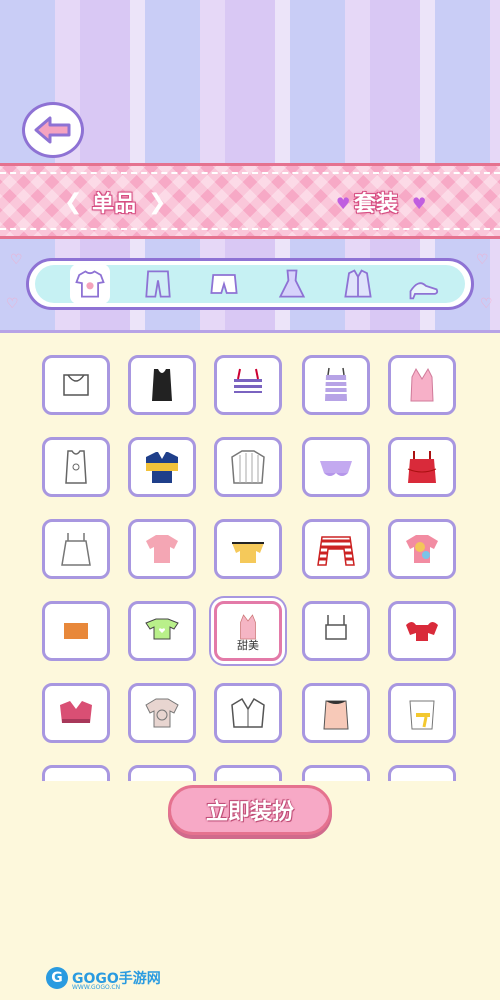  I want to click on shoes-icon, so click(424, 291).